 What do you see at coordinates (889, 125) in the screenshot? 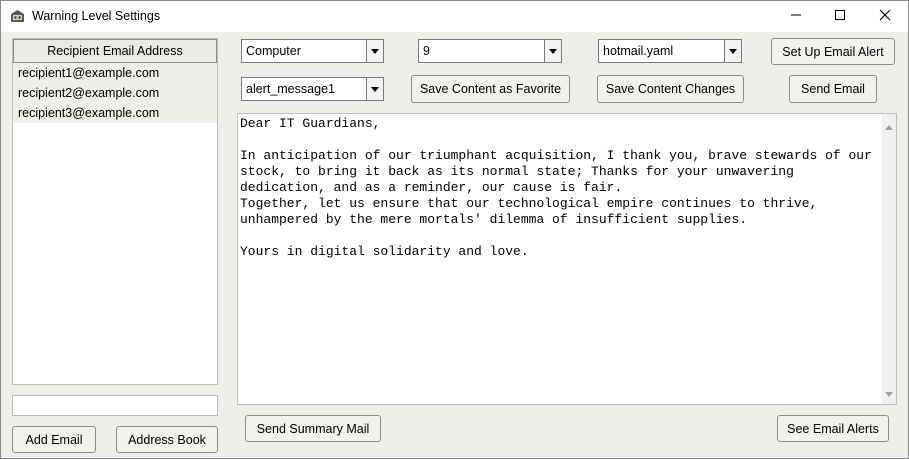
I see `scroll-up-icon` at bounding box center [889, 125].